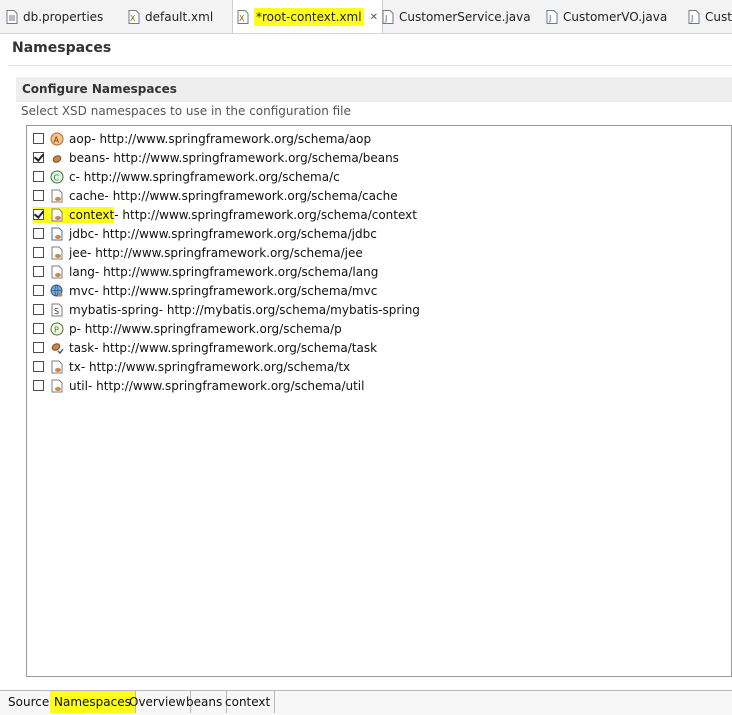 This screenshot has width=732, height=715. I want to click on section-header: Configure Namespaces, so click(374, 89).